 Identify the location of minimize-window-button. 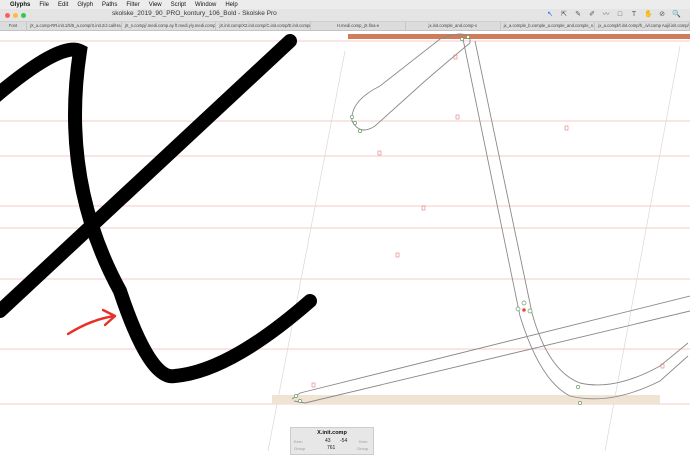
(15, 15).